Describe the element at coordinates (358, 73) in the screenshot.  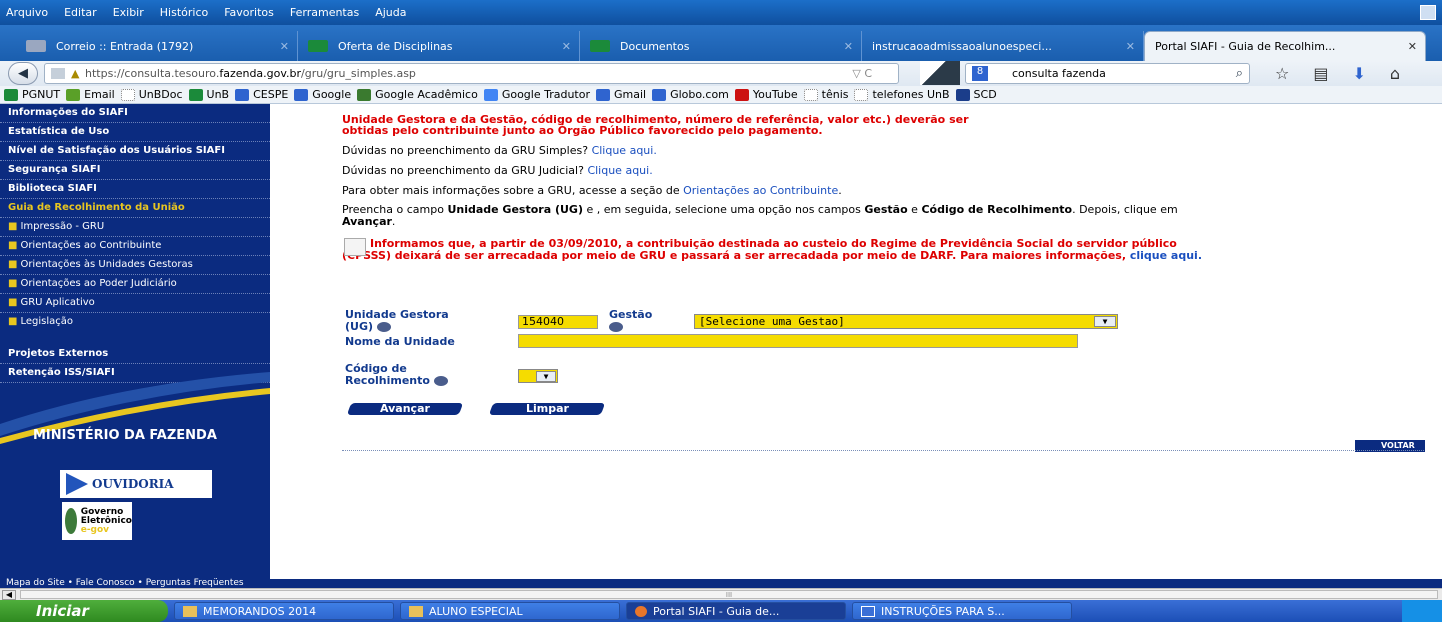
I see `url-path: /gru/gru_simples.asp` at that location.